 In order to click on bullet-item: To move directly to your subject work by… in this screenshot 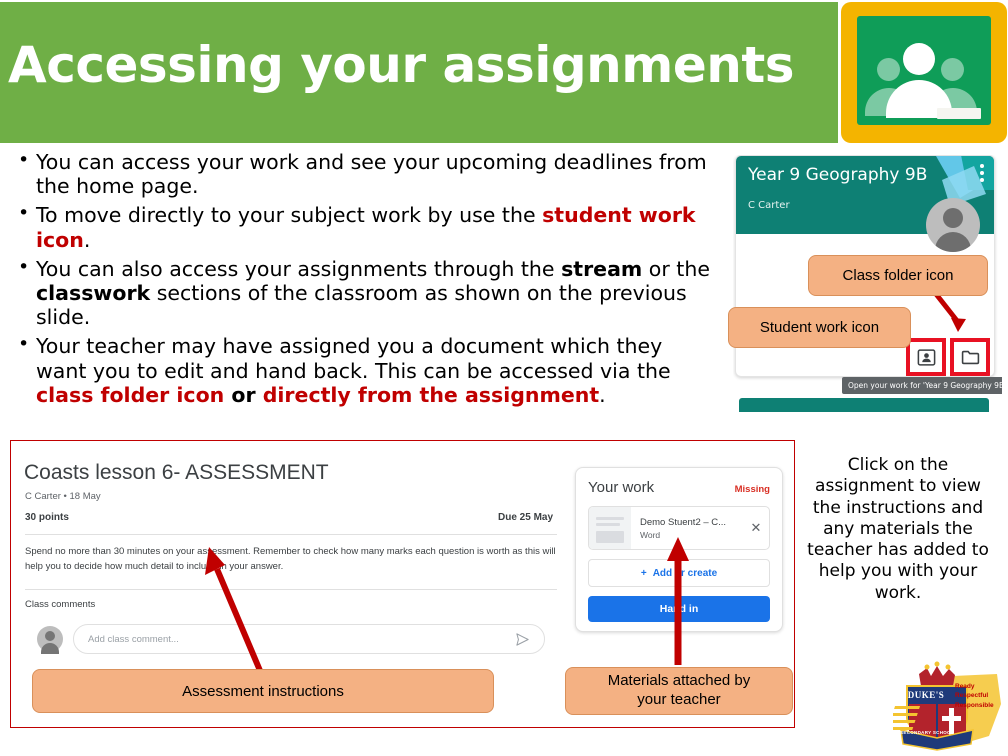, I will do `click(365, 227)`.